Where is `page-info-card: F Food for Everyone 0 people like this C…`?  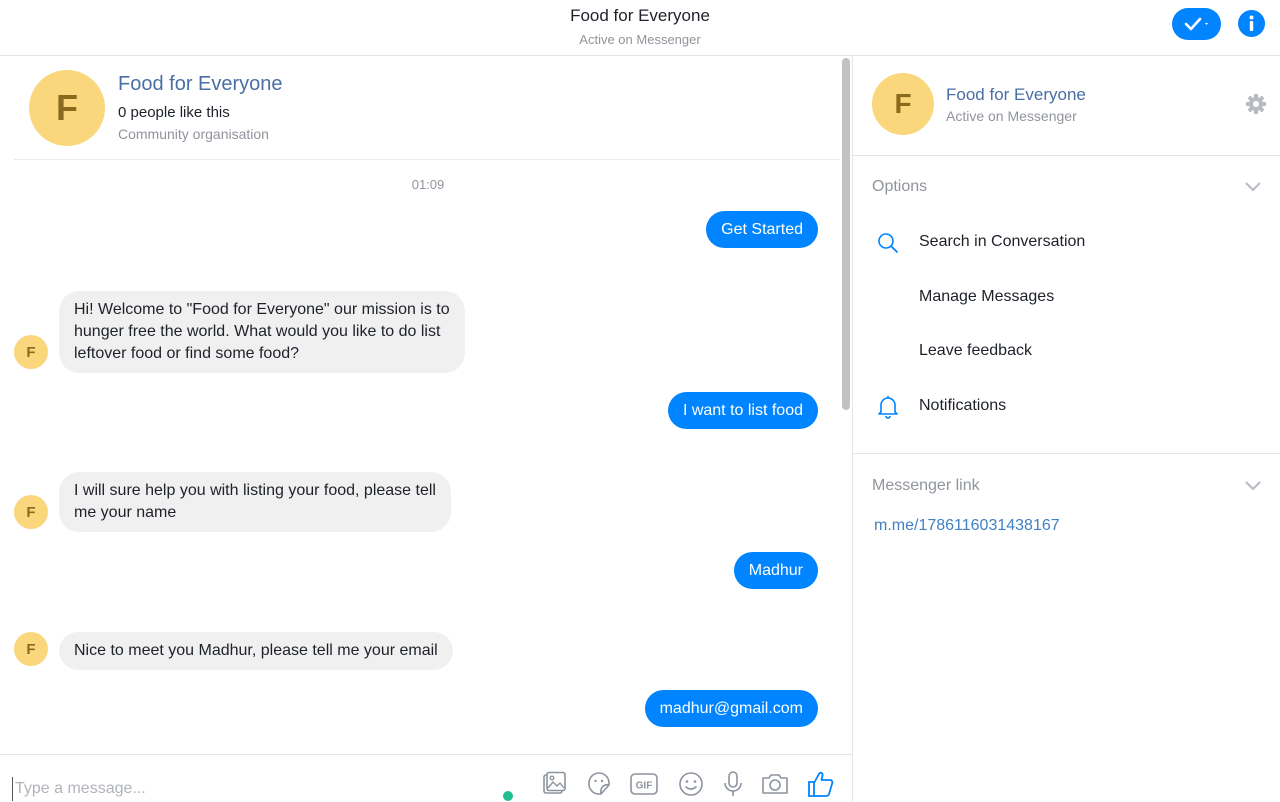 page-info-card: F Food for Everyone 0 people like this C… is located at coordinates (427, 108).